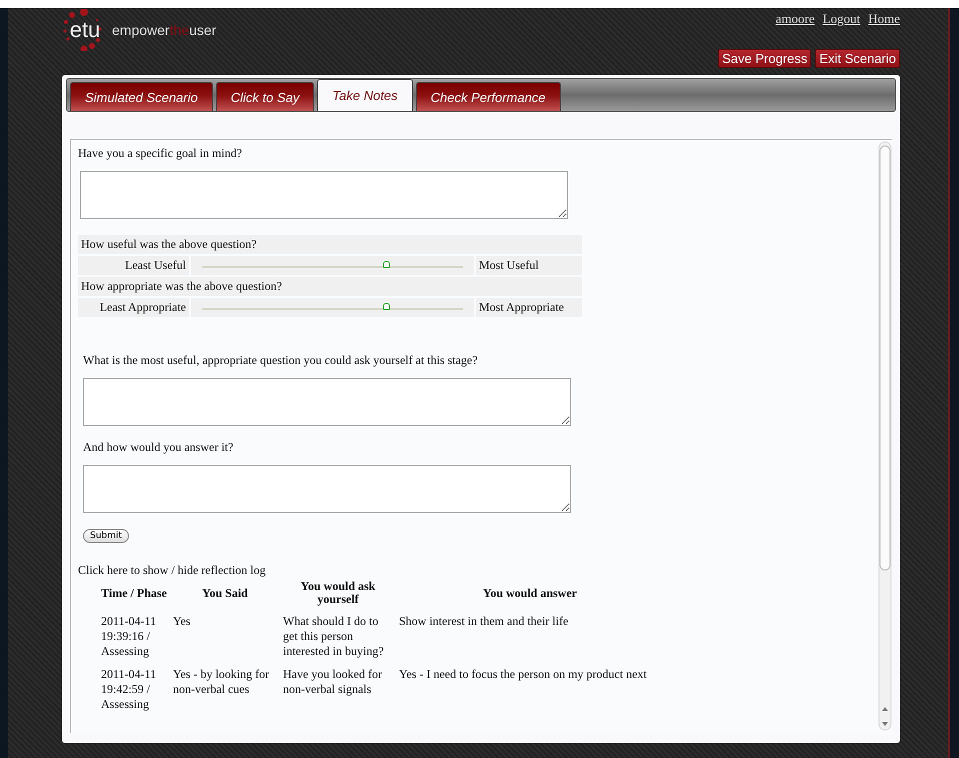 This screenshot has width=959, height=758. I want to click on column-header: You would answer, so click(530, 593).